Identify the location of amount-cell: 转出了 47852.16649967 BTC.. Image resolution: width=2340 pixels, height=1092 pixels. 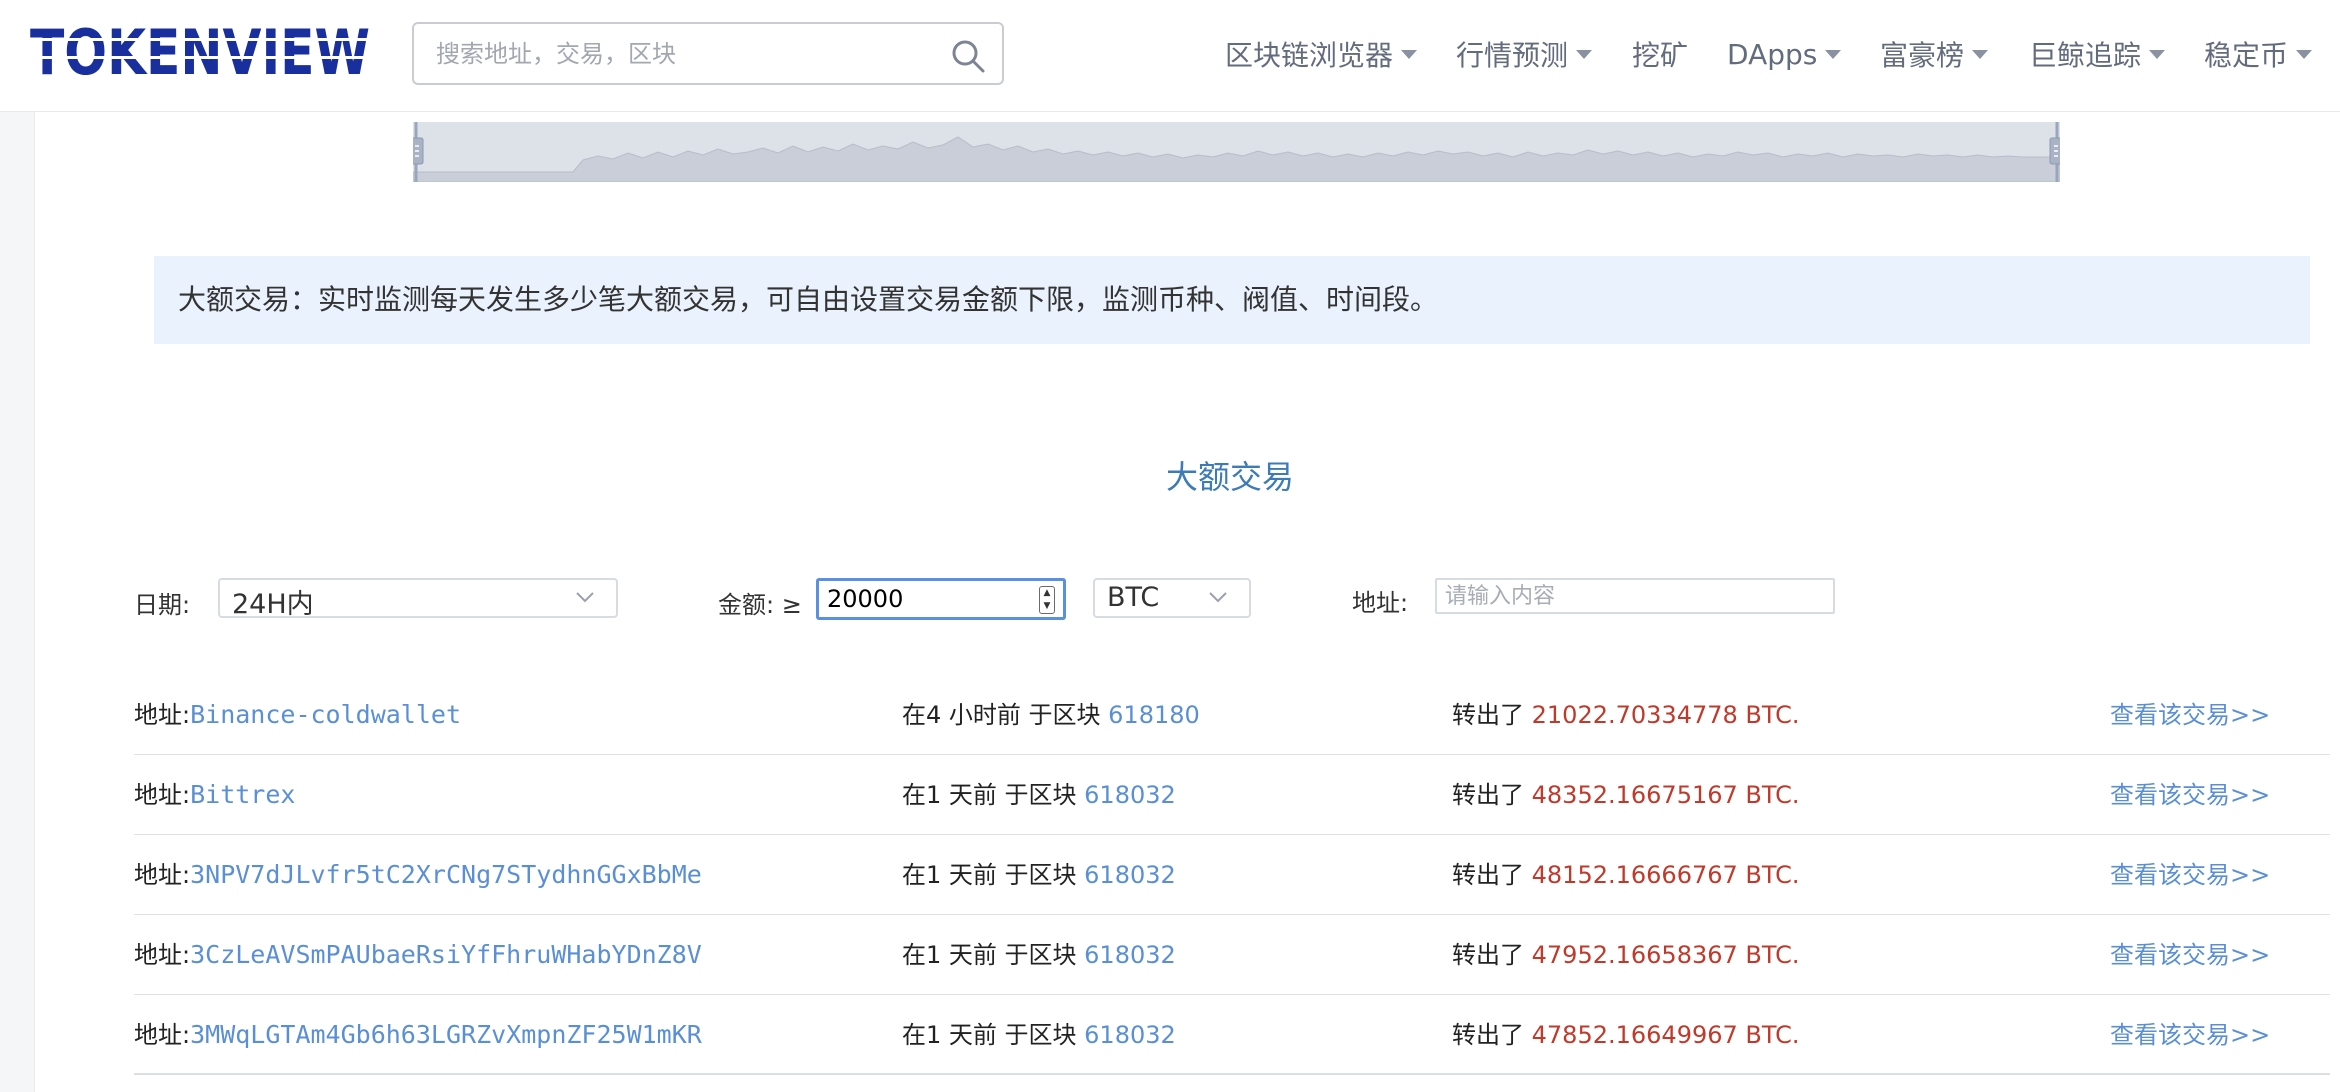
(1626, 1035).